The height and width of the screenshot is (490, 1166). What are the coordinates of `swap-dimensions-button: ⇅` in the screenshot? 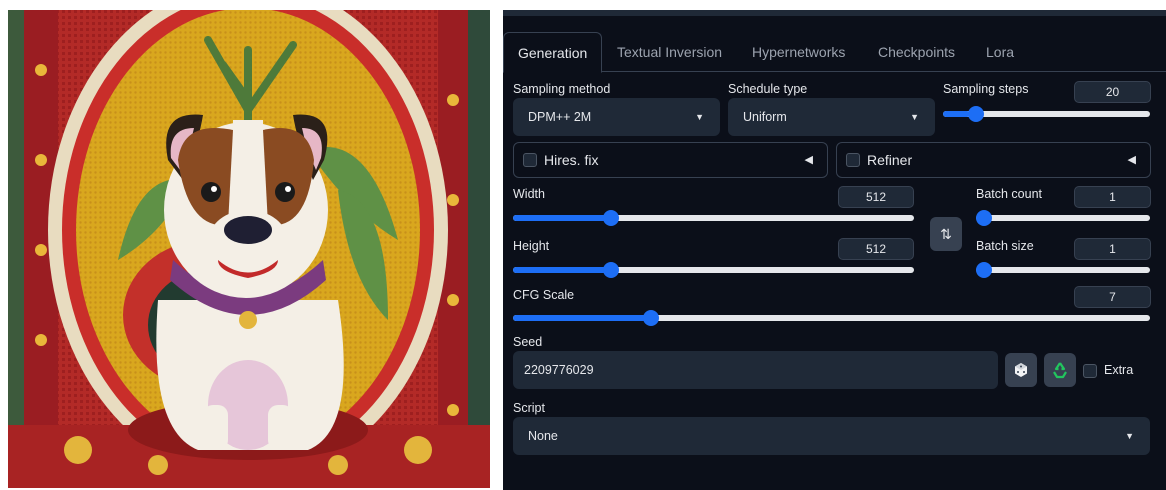 It's located at (946, 234).